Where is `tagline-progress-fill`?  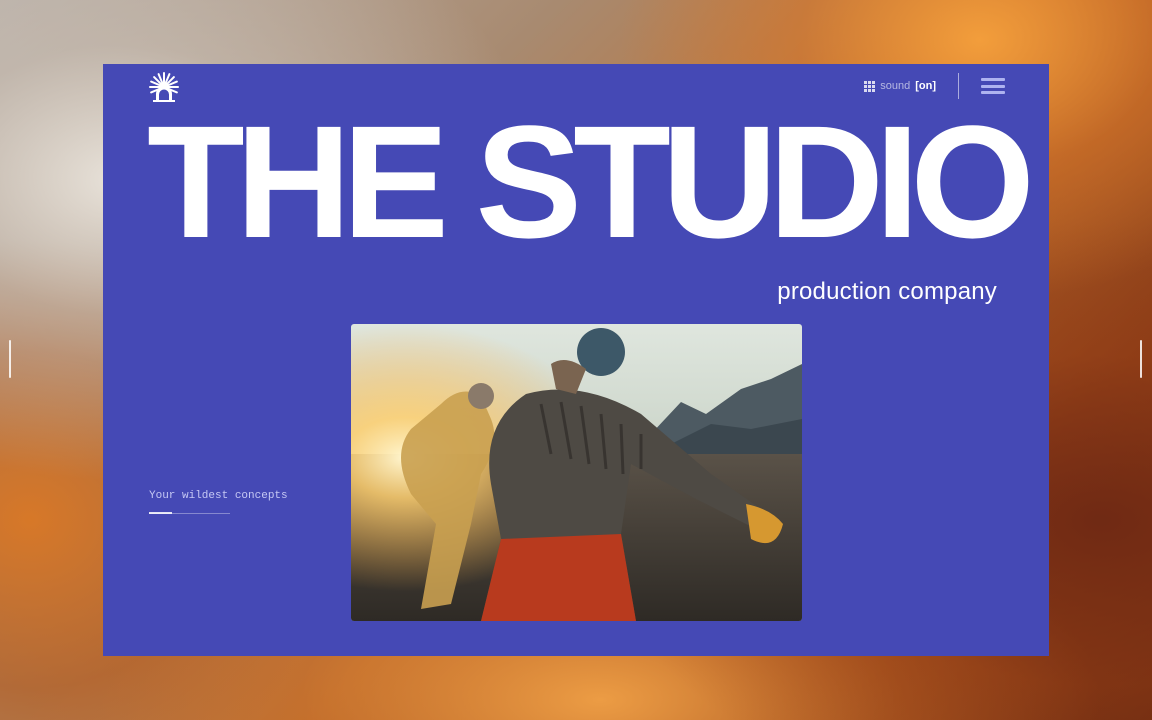 tagline-progress-fill is located at coordinates (160, 513).